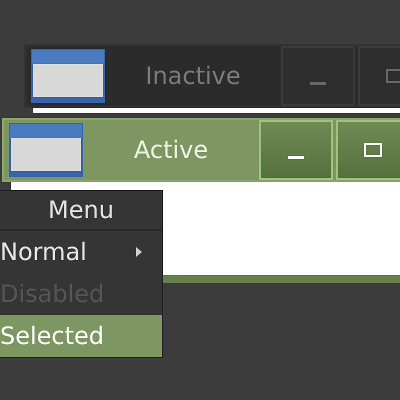  Describe the element at coordinates (81, 211) in the screenshot. I see `menu-title: Menu` at that location.